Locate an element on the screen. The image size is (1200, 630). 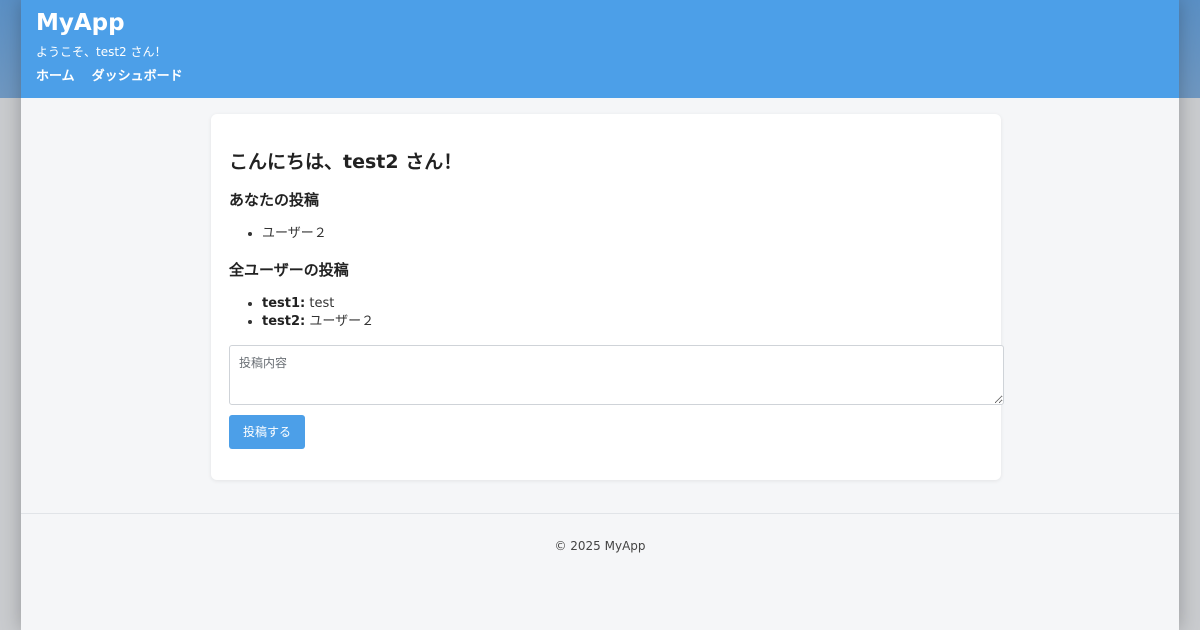
list-item: ユーザー２ is located at coordinates (622, 234).